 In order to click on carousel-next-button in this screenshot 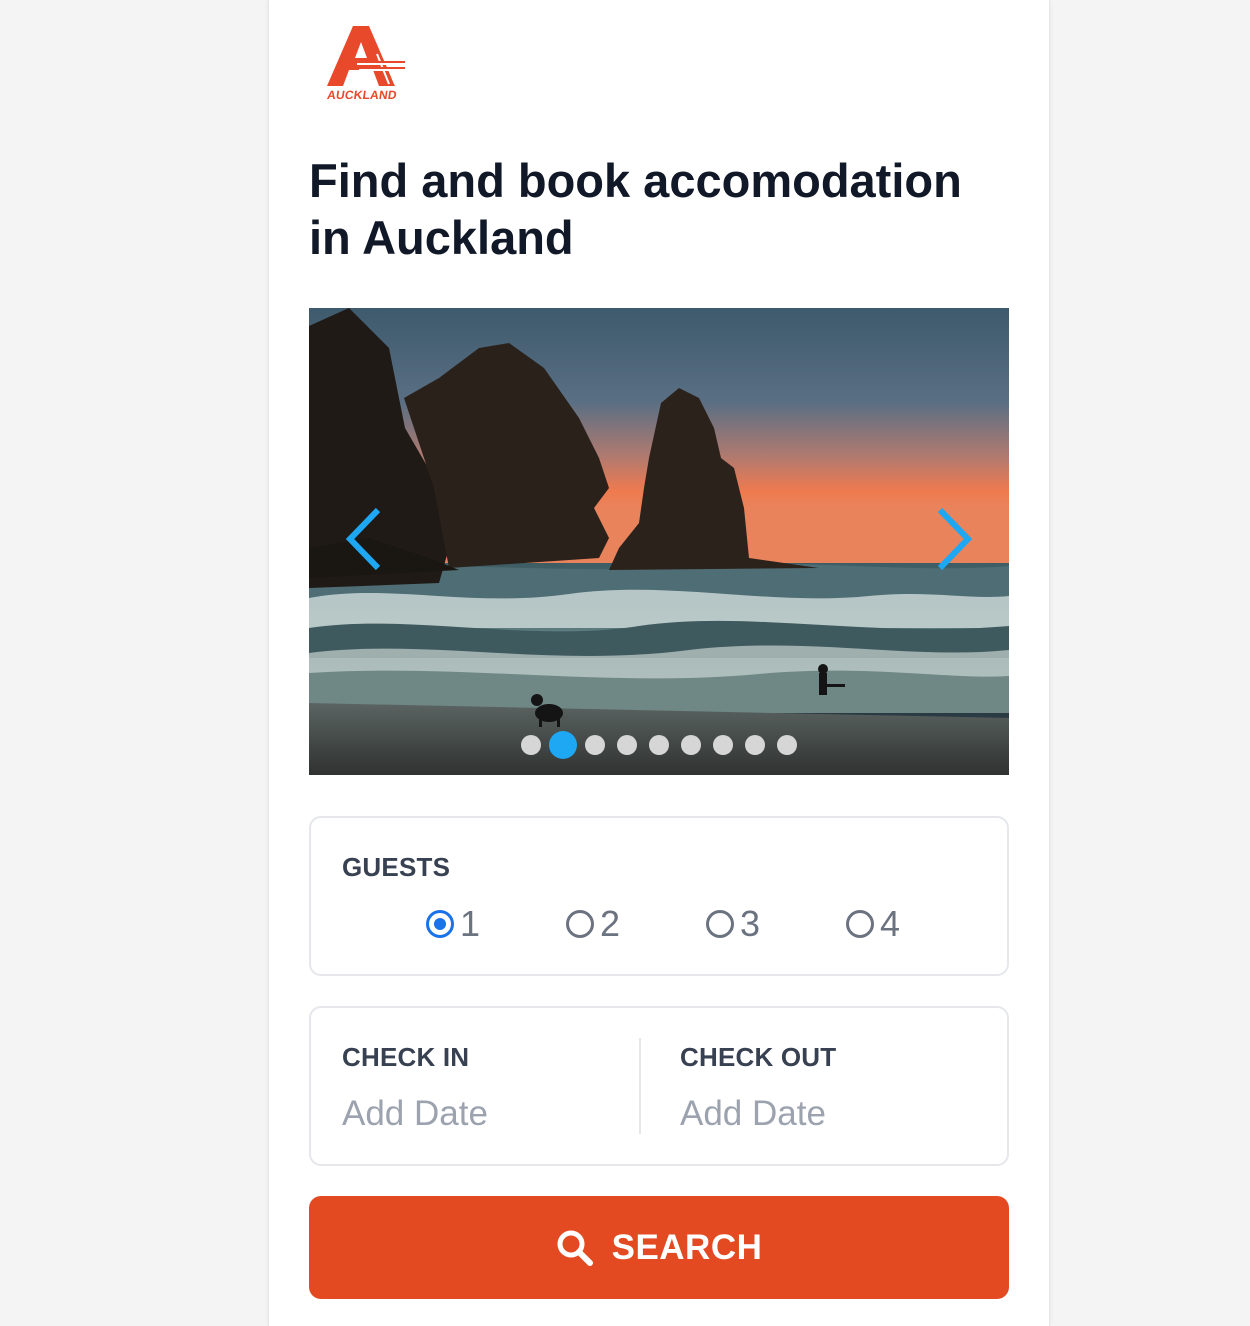, I will do `click(954, 539)`.